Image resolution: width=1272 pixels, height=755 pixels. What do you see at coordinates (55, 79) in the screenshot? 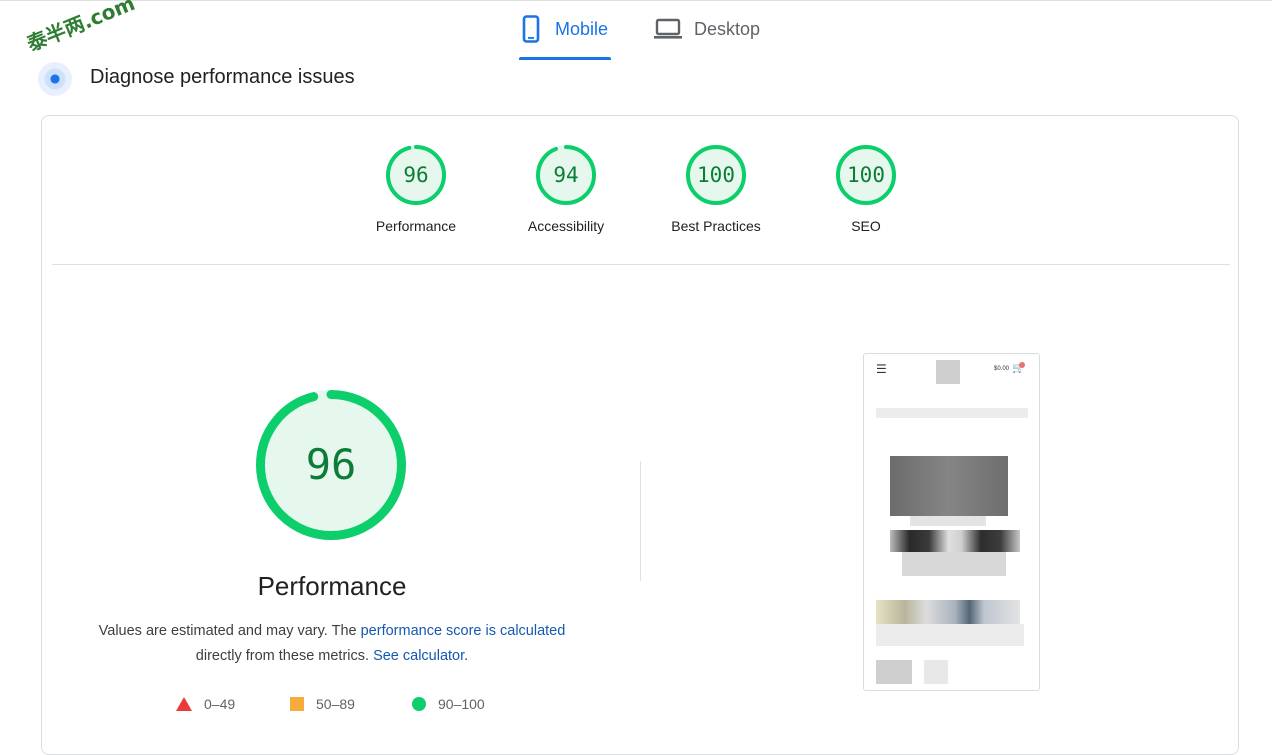
I see `diagnose-icon` at bounding box center [55, 79].